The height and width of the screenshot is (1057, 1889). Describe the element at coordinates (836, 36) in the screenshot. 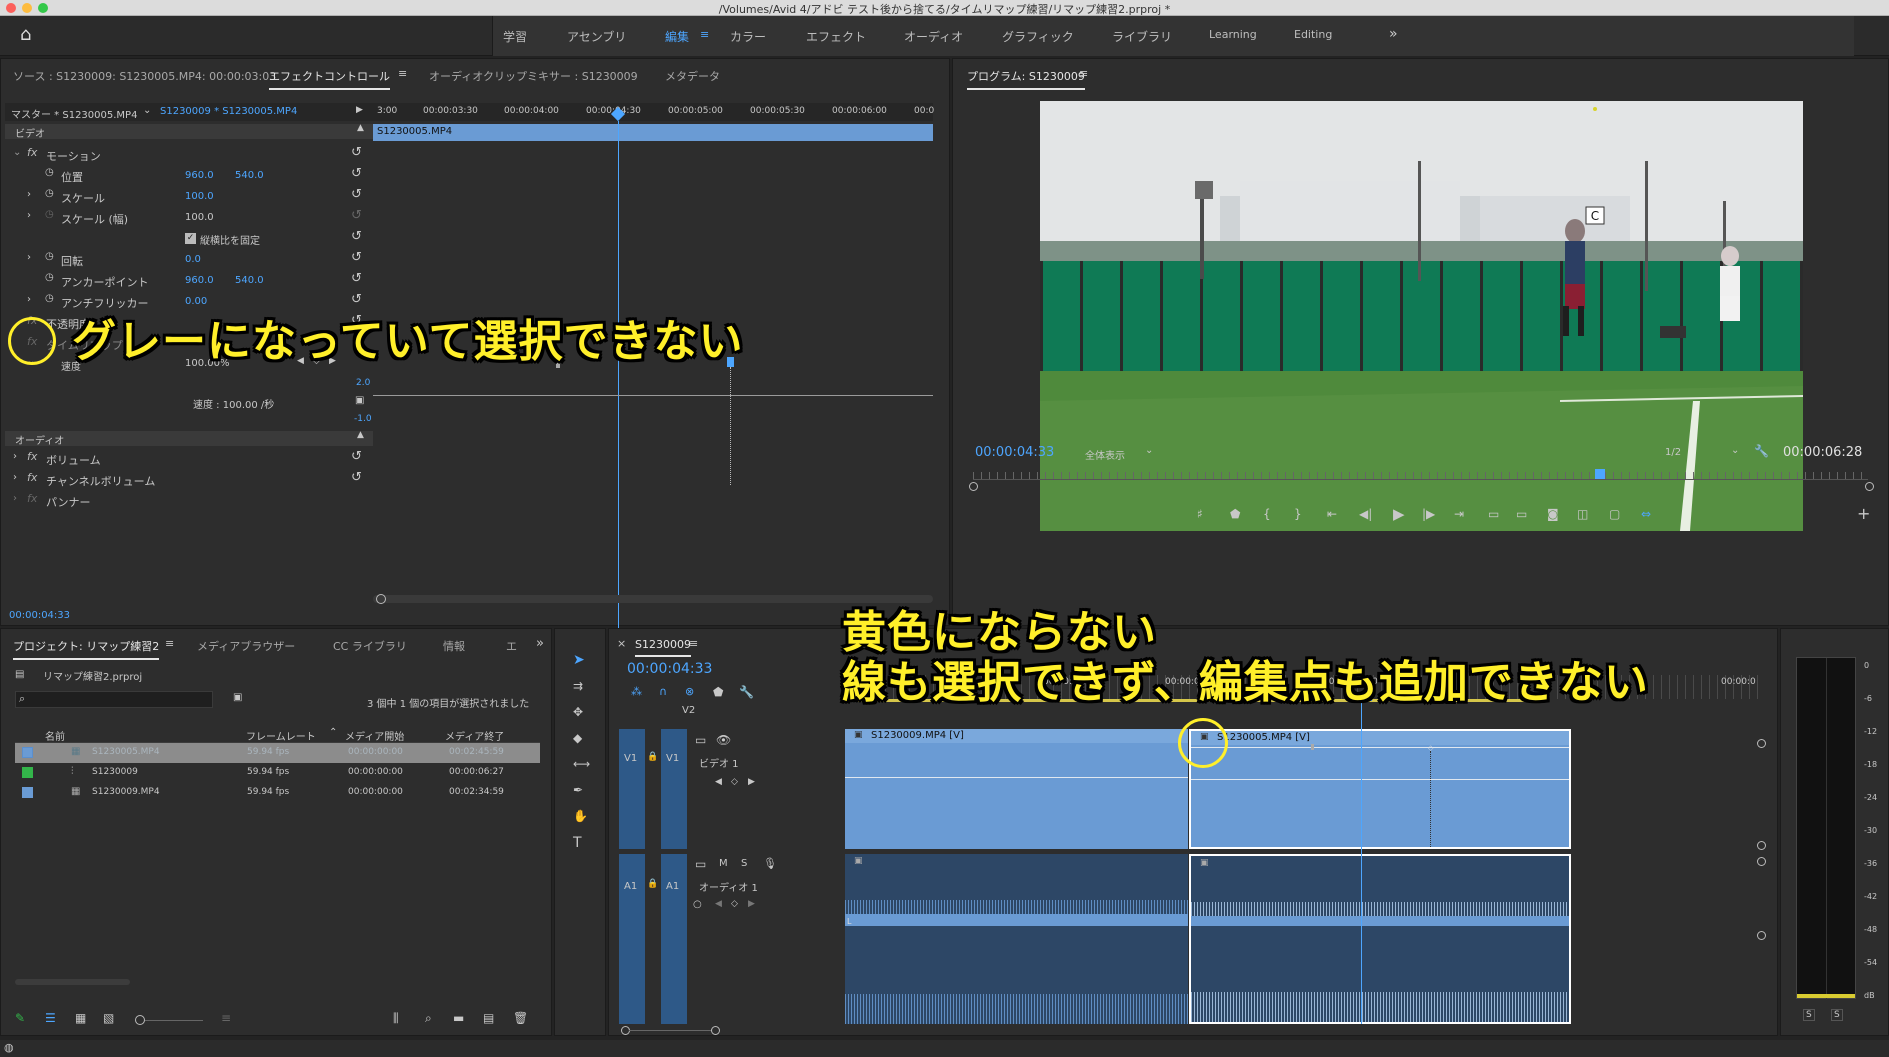

I see `workspace-effects: エフェクト` at that location.